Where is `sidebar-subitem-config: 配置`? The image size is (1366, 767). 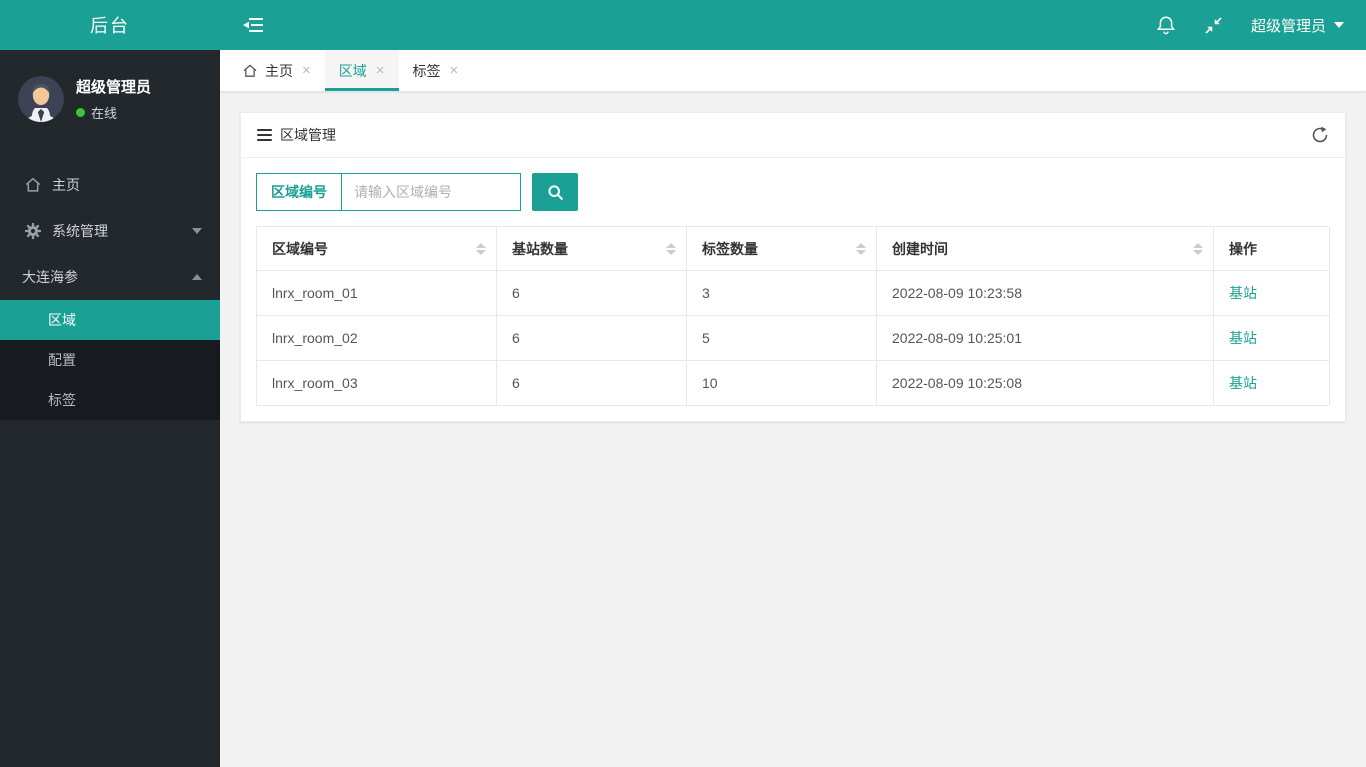 sidebar-subitem-config: 配置 is located at coordinates (110, 360).